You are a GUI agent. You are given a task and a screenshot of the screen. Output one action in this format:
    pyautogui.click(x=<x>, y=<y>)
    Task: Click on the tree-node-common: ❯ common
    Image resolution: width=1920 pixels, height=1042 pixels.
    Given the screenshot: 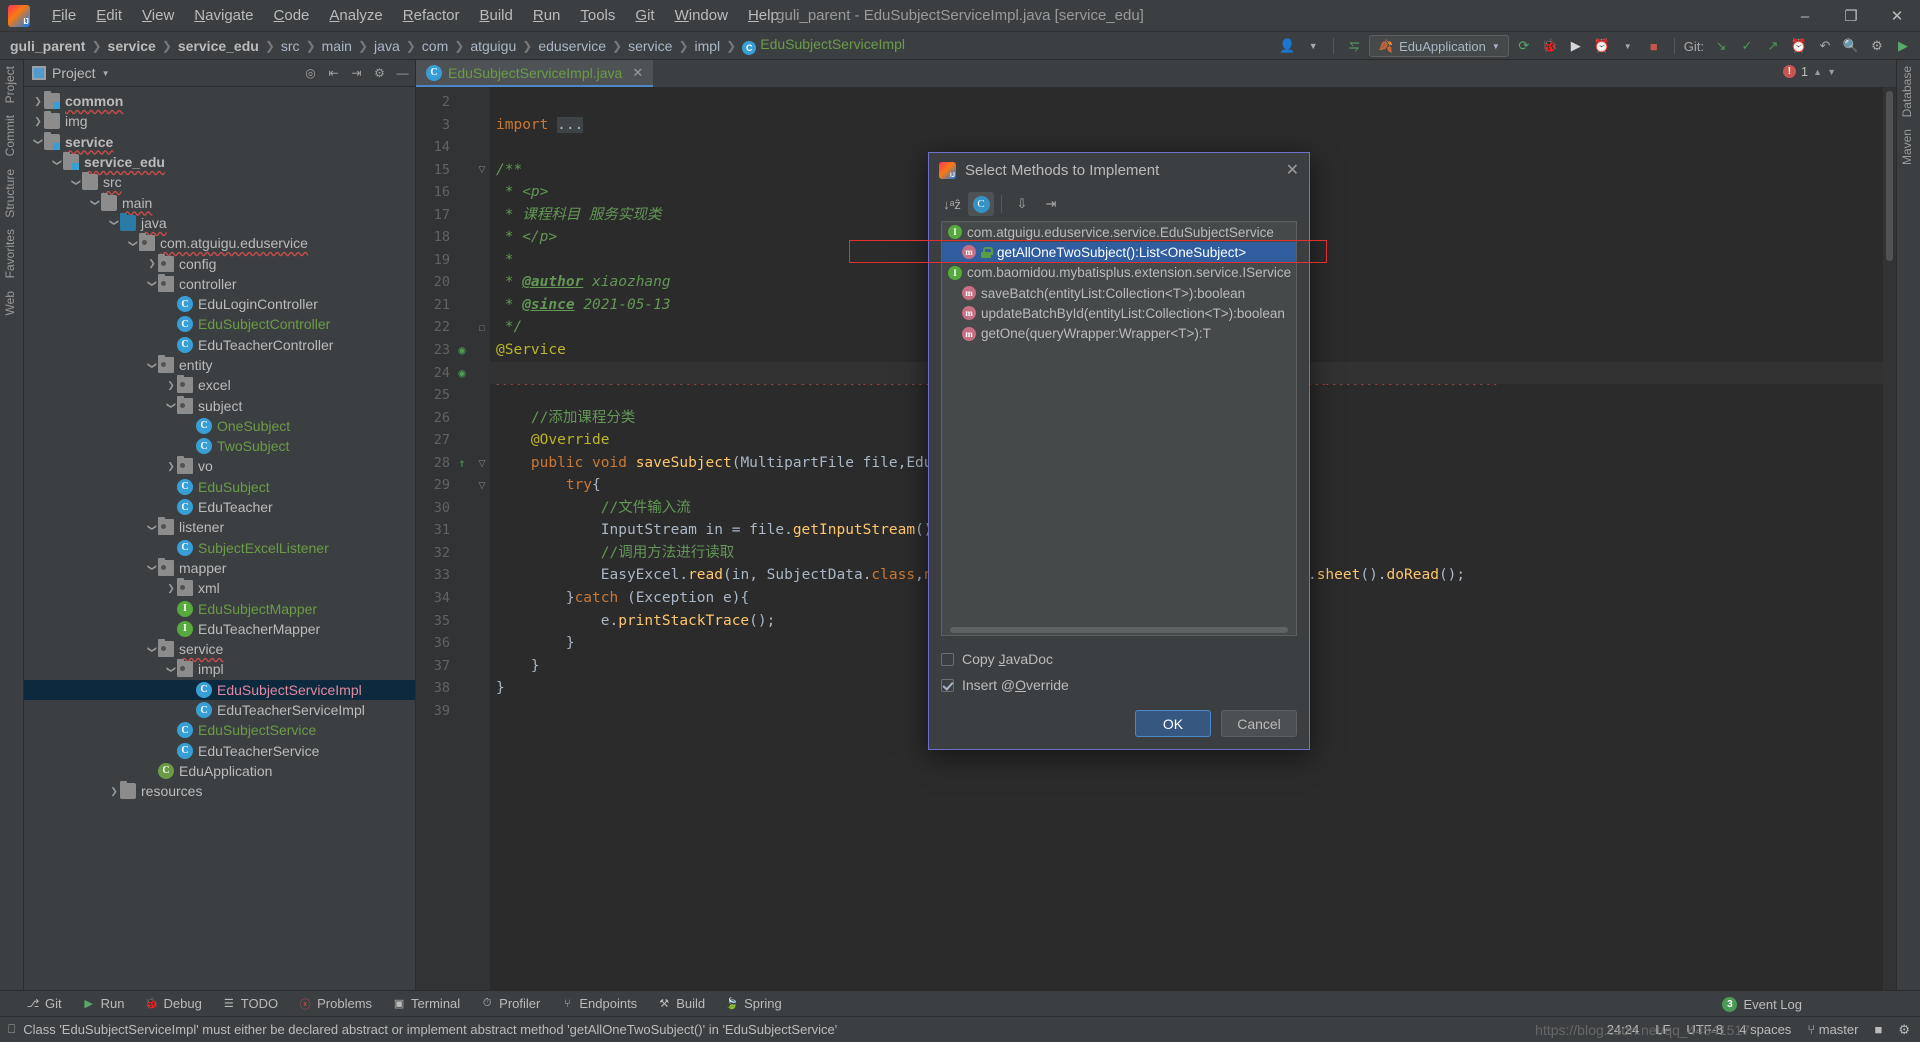 What is the action you would take?
    pyautogui.click(x=219, y=101)
    